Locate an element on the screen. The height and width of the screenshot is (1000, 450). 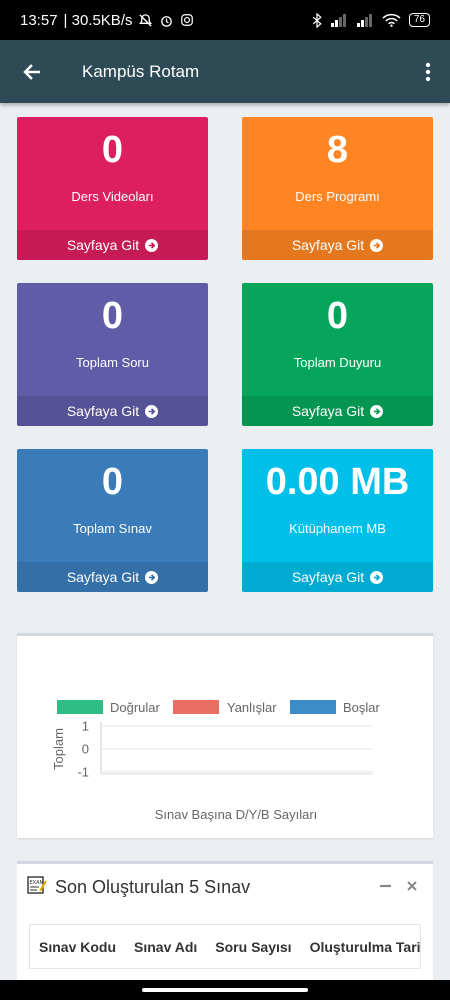
wifi-icon is located at coordinates (391, 20).